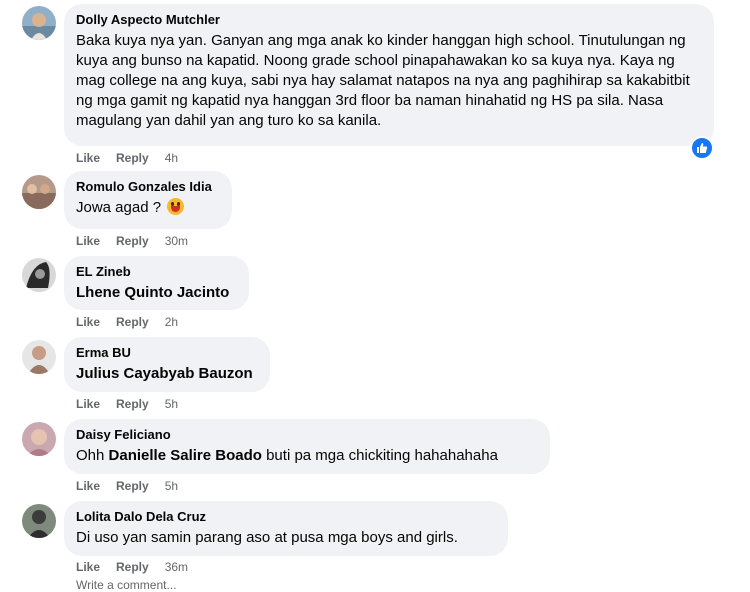 Image resolution: width=750 pixels, height=592 pixels. I want to click on comment-author: Romulo Gonzales Idia, so click(148, 187).